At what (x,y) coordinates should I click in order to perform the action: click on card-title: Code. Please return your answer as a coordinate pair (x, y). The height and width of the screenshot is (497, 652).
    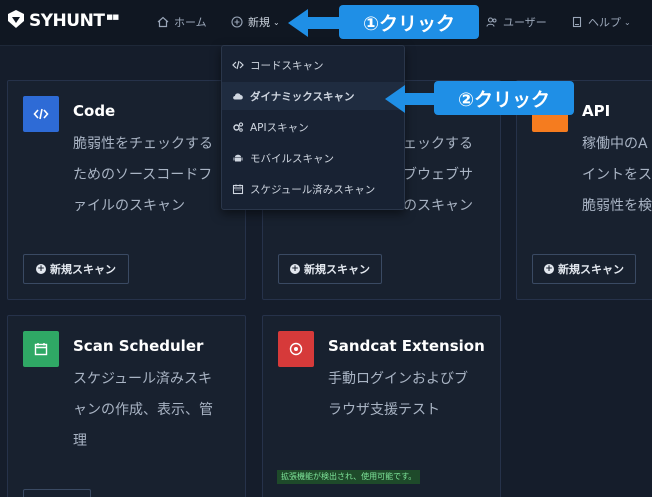
    Looking at the image, I should click on (94, 111).